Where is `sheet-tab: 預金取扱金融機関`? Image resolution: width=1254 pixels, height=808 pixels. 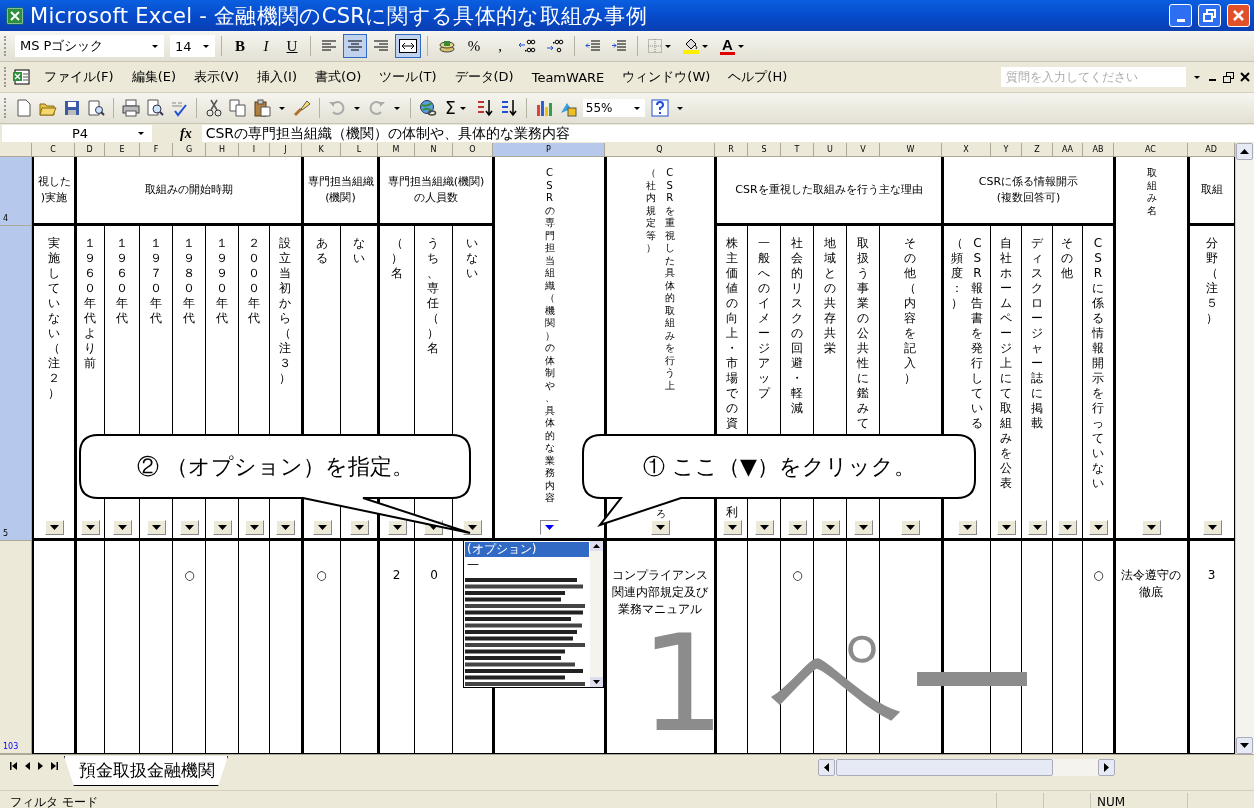
sheet-tab: 預金取扱金融機関 is located at coordinates (146, 771).